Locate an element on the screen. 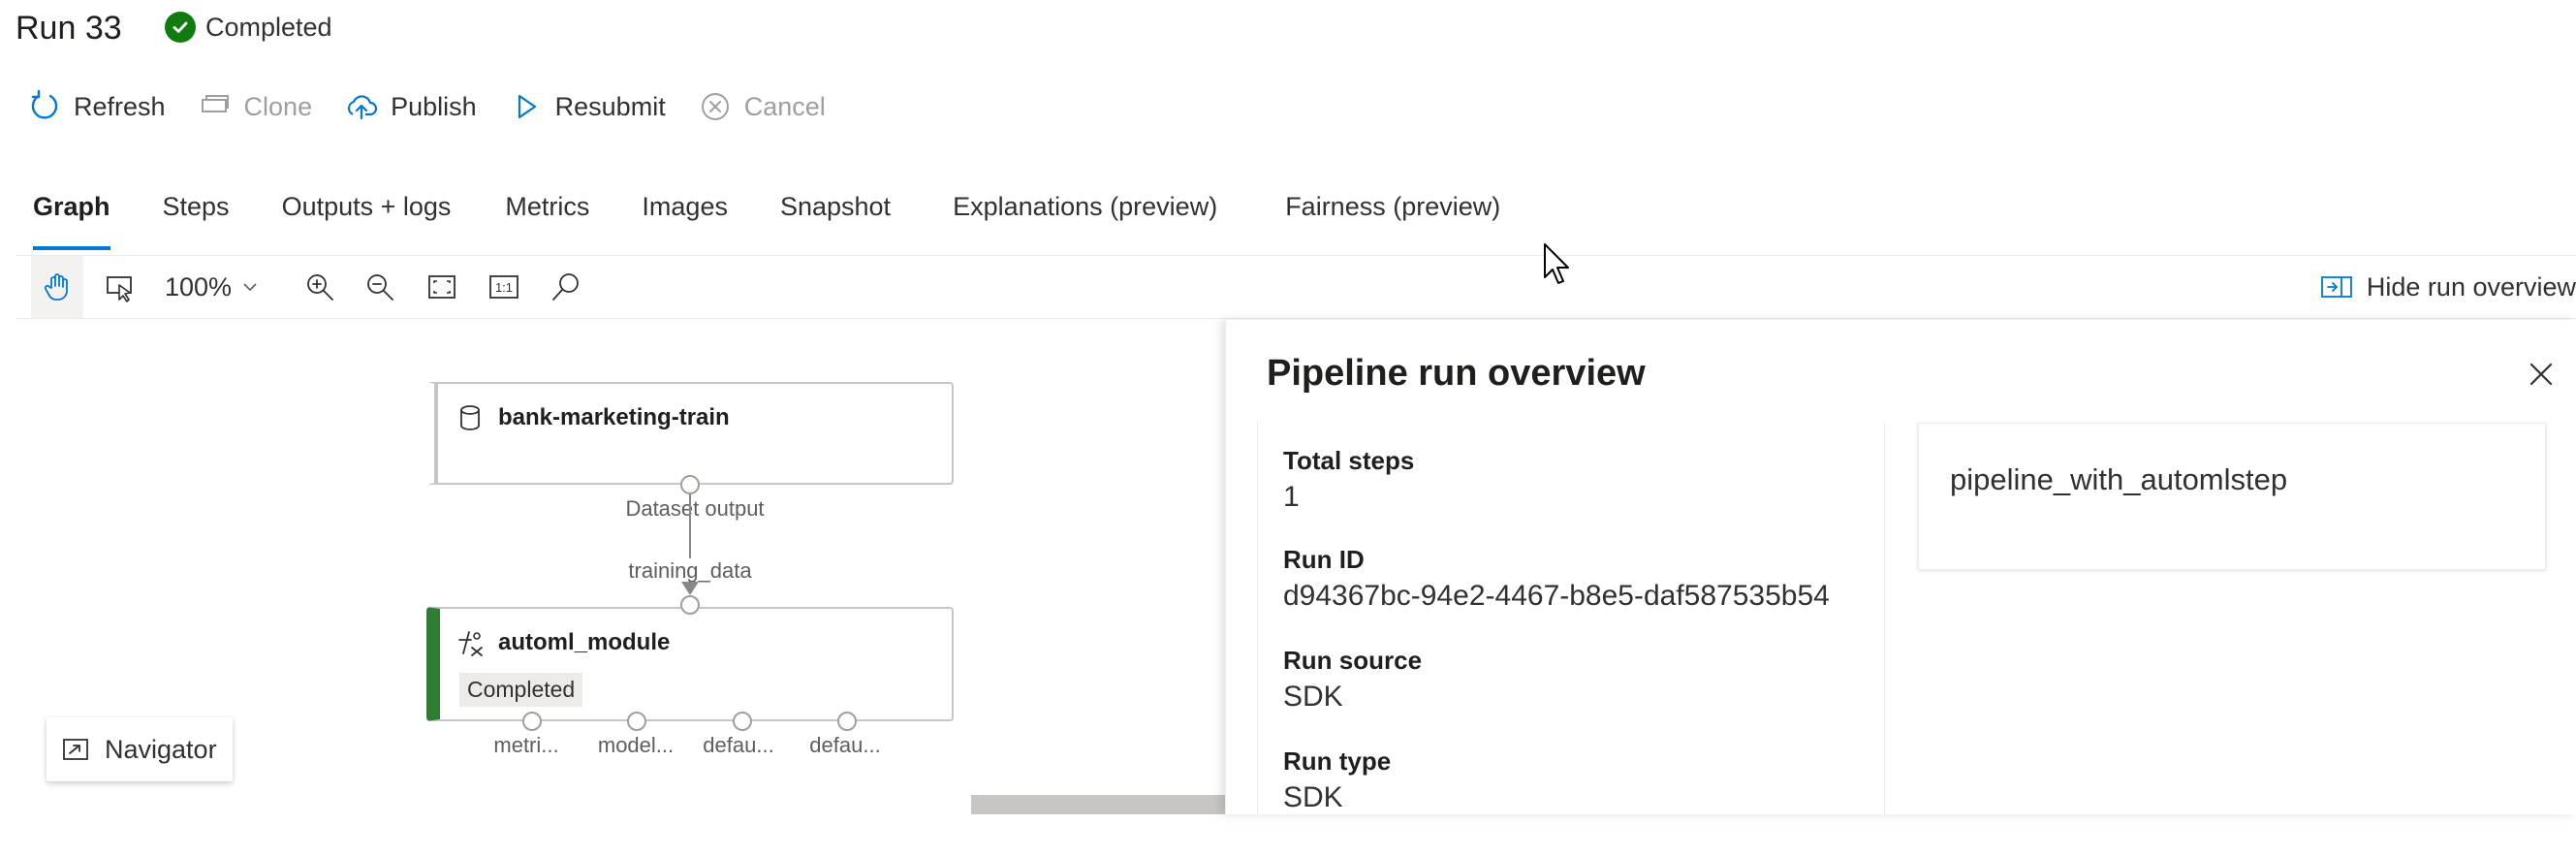 The width and height of the screenshot is (2576, 857). pan-hand-icon is located at coordinates (56, 287).